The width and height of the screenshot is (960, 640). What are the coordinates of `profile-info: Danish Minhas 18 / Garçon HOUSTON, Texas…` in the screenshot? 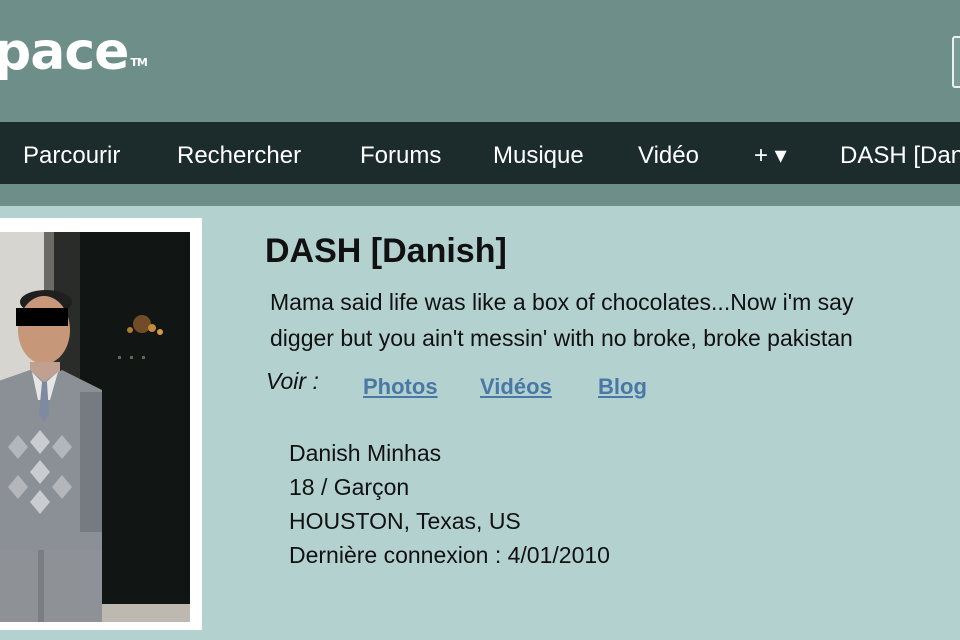 It's located at (449, 504).